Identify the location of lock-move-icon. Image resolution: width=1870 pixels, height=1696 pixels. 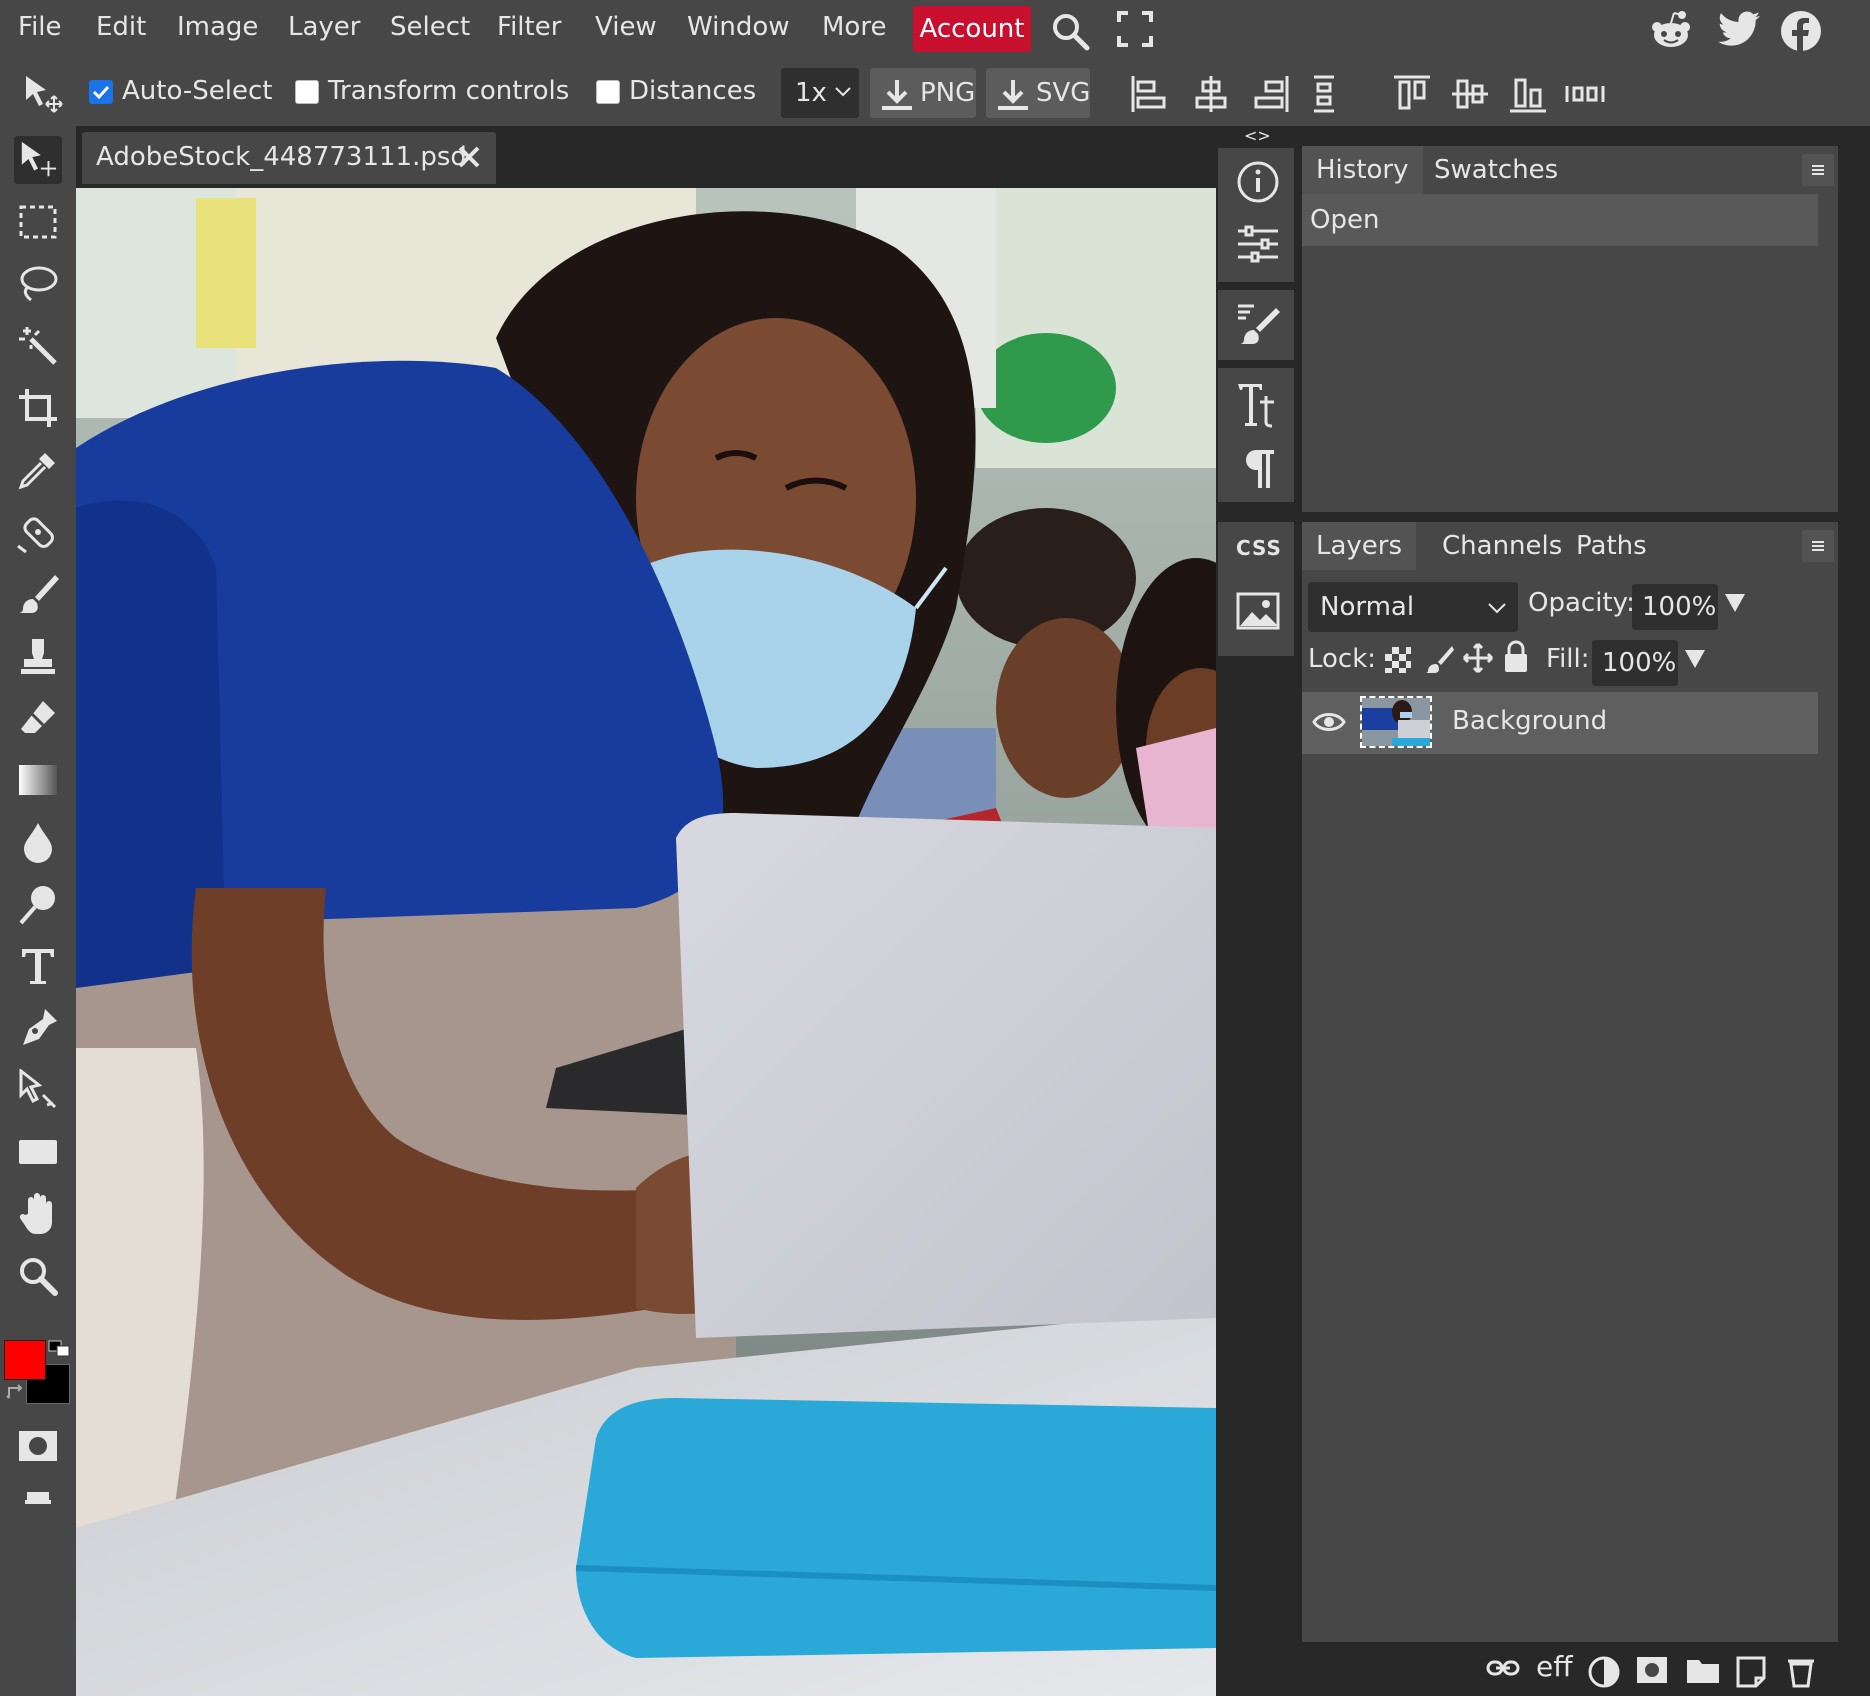
(1478, 658).